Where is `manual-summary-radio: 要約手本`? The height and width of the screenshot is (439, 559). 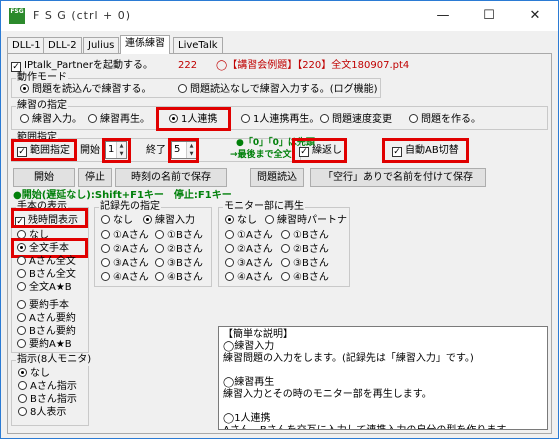 manual-summary-radio: 要約手本 is located at coordinates (43, 306).